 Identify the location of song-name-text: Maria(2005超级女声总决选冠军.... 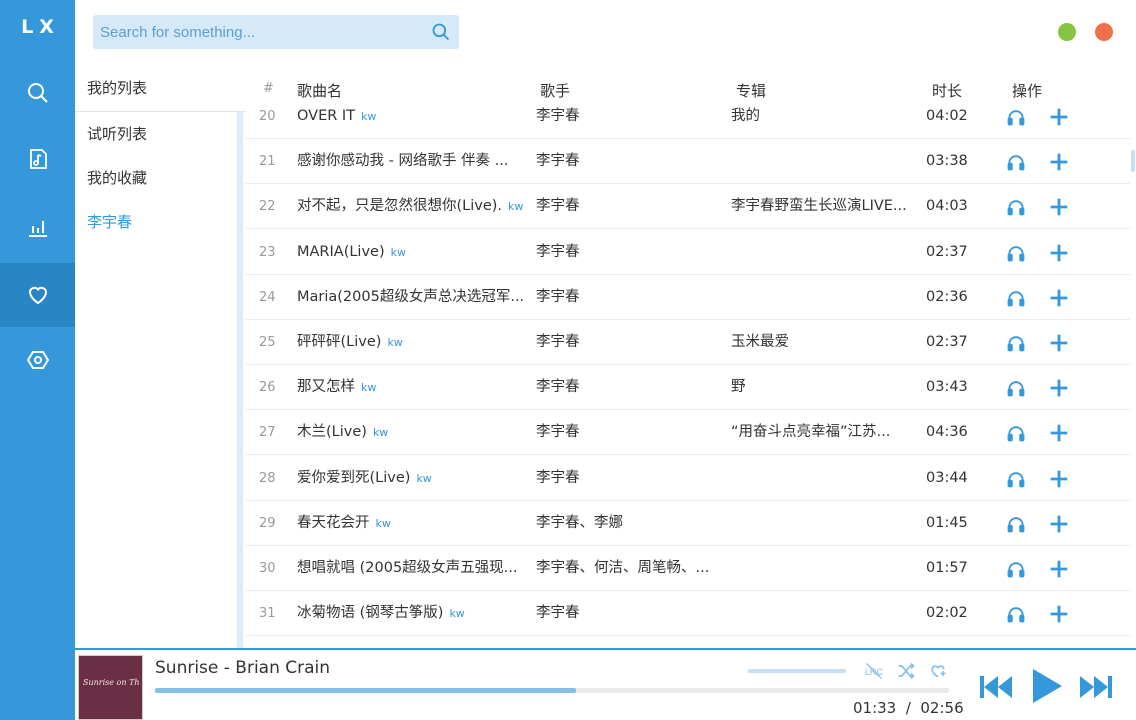
(411, 296).